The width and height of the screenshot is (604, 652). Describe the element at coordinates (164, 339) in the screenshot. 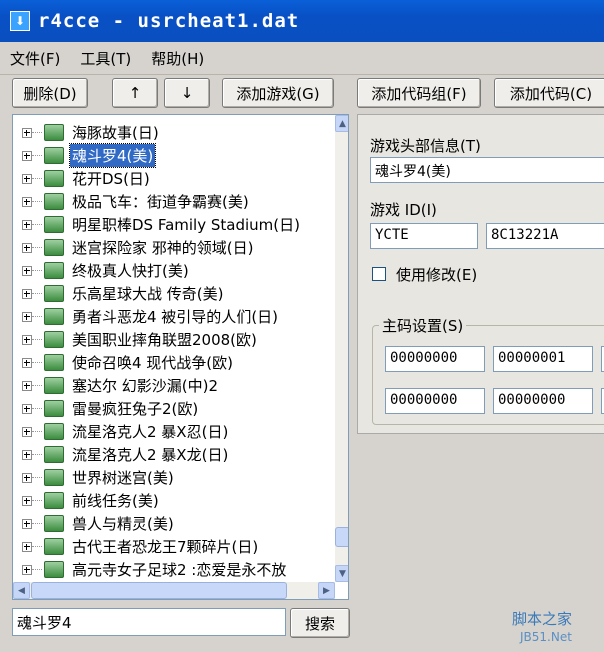

I see `tree-row-label: 美国职业摔角联盟2008(欧)` at that location.